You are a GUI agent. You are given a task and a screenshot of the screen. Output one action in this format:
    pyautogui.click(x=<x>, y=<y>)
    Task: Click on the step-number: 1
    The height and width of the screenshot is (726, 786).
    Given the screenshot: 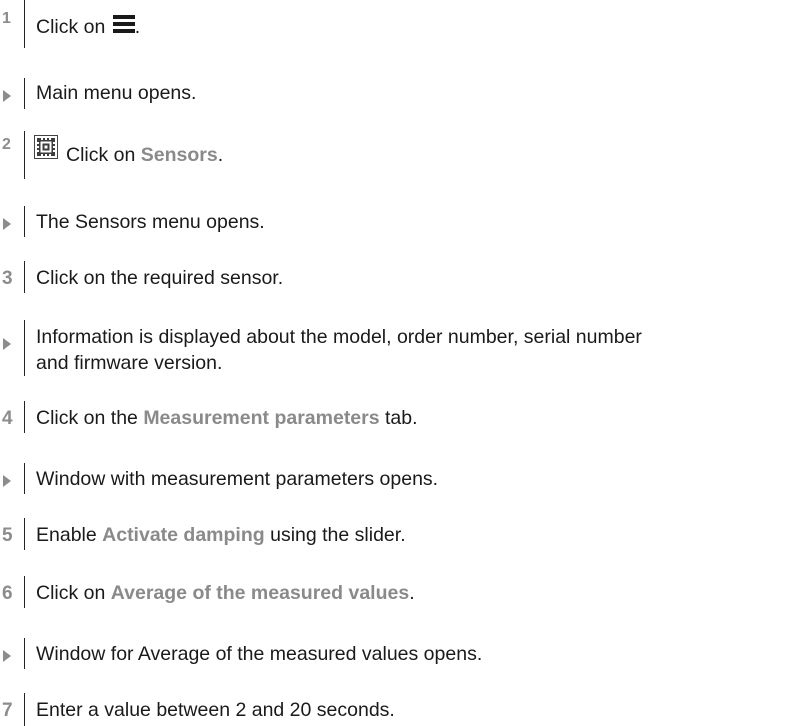 What is the action you would take?
    pyautogui.click(x=6, y=18)
    